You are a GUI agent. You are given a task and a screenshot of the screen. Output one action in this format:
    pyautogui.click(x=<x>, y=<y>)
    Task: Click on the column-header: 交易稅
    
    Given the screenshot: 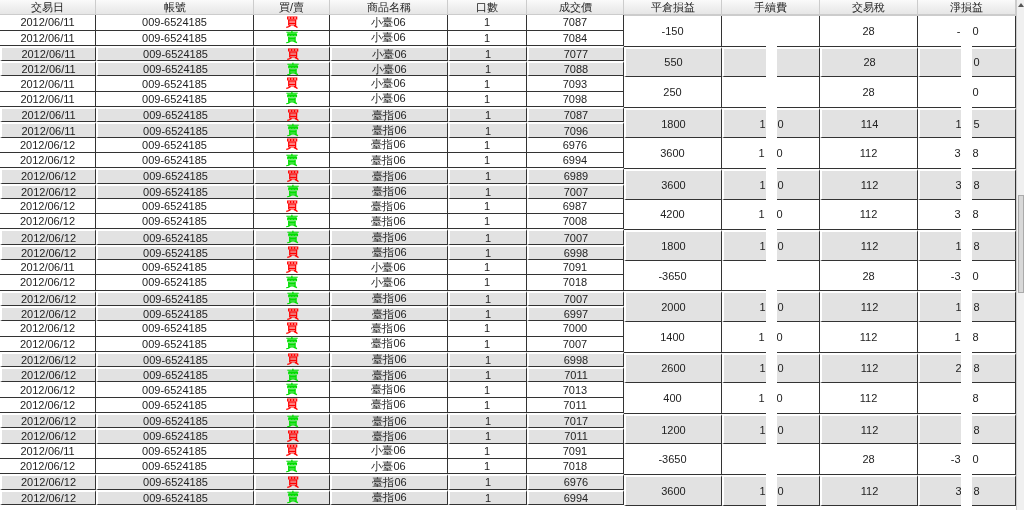 What is the action you would take?
    pyautogui.click(x=869, y=8)
    